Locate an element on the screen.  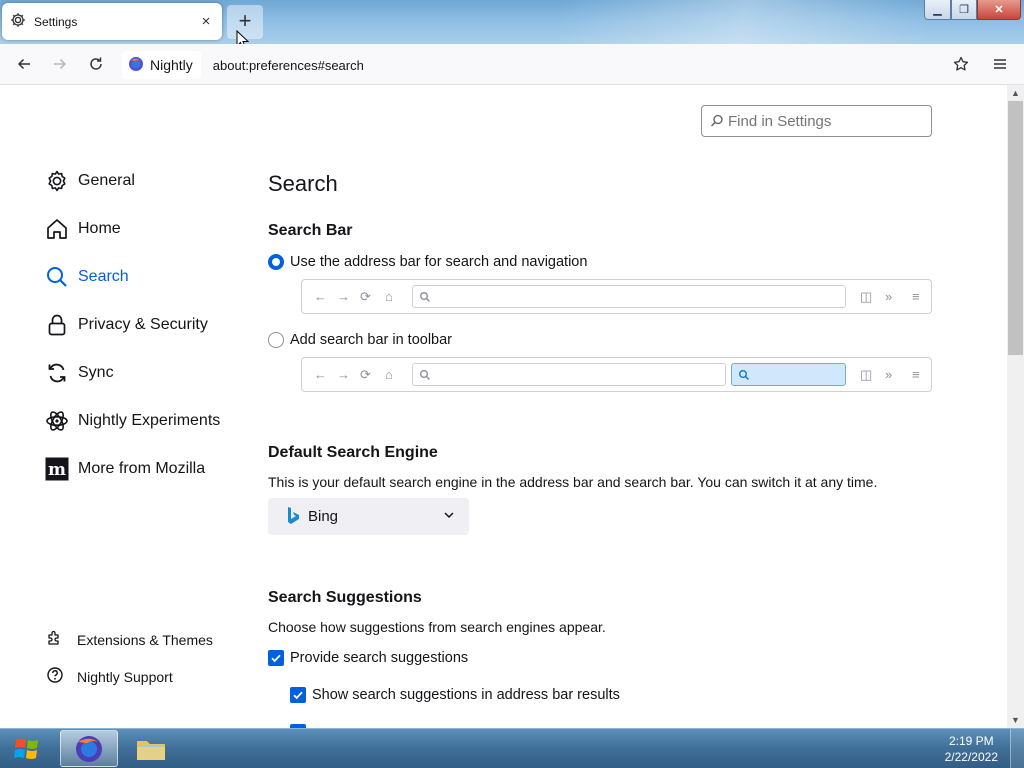
category-home: Home is located at coordinates (82, 229).